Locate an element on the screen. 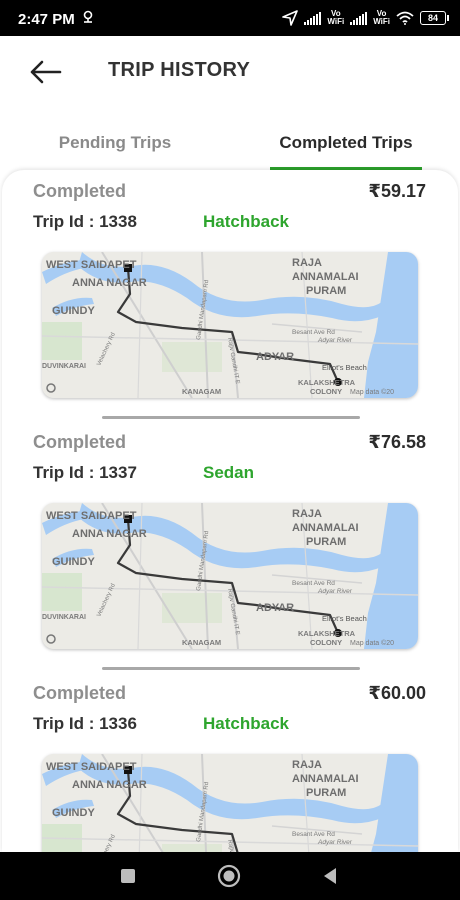  tab-pending-trips: Pending Trips is located at coordinates (115, 146).